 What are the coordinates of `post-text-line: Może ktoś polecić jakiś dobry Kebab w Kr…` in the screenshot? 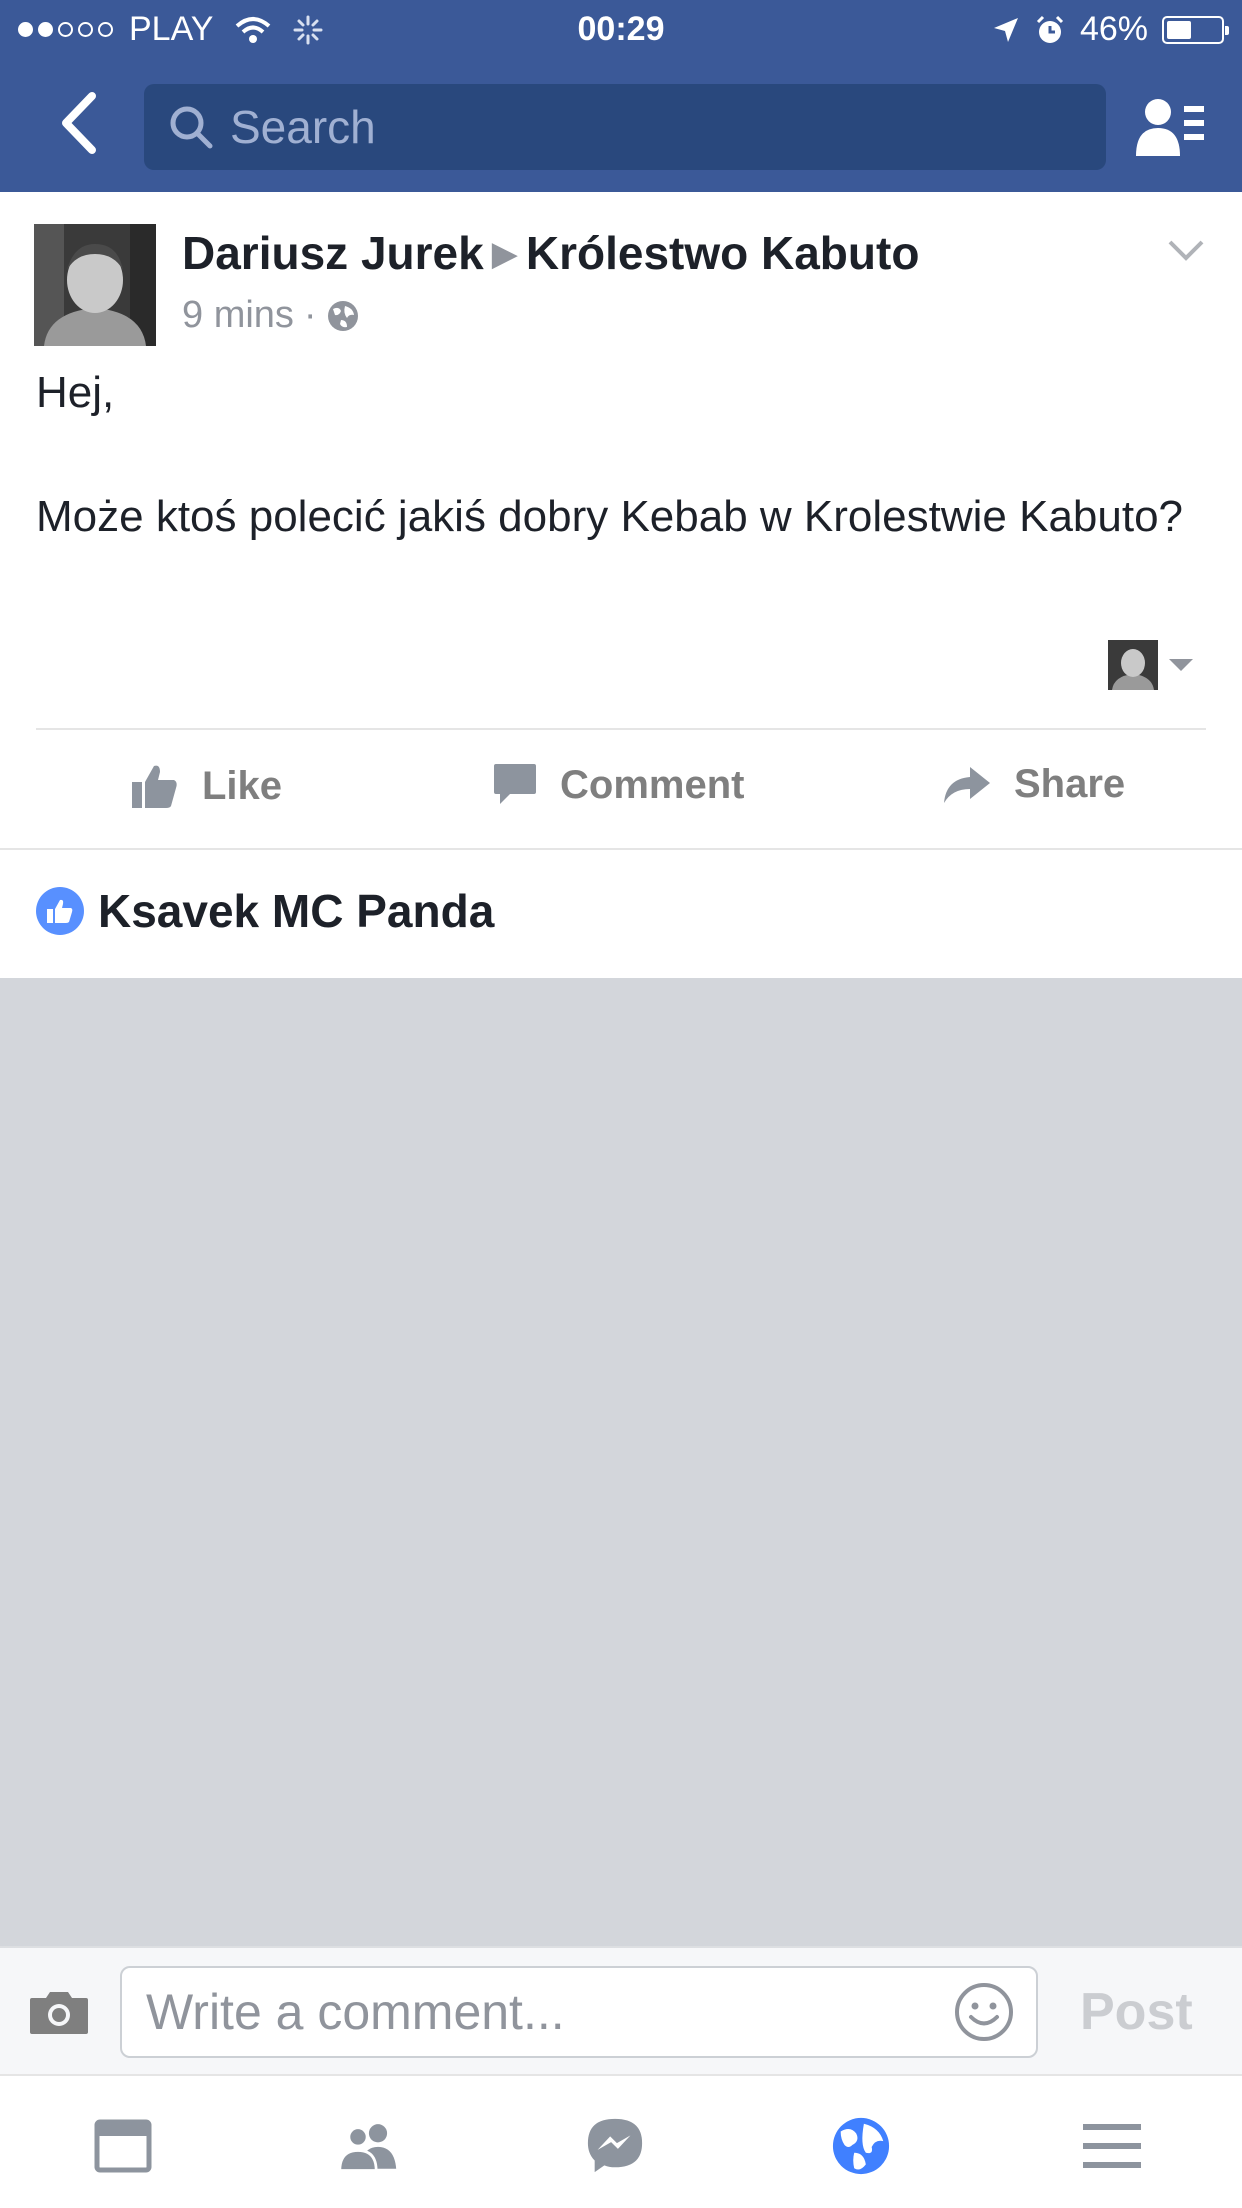 It's located at (610, 516).